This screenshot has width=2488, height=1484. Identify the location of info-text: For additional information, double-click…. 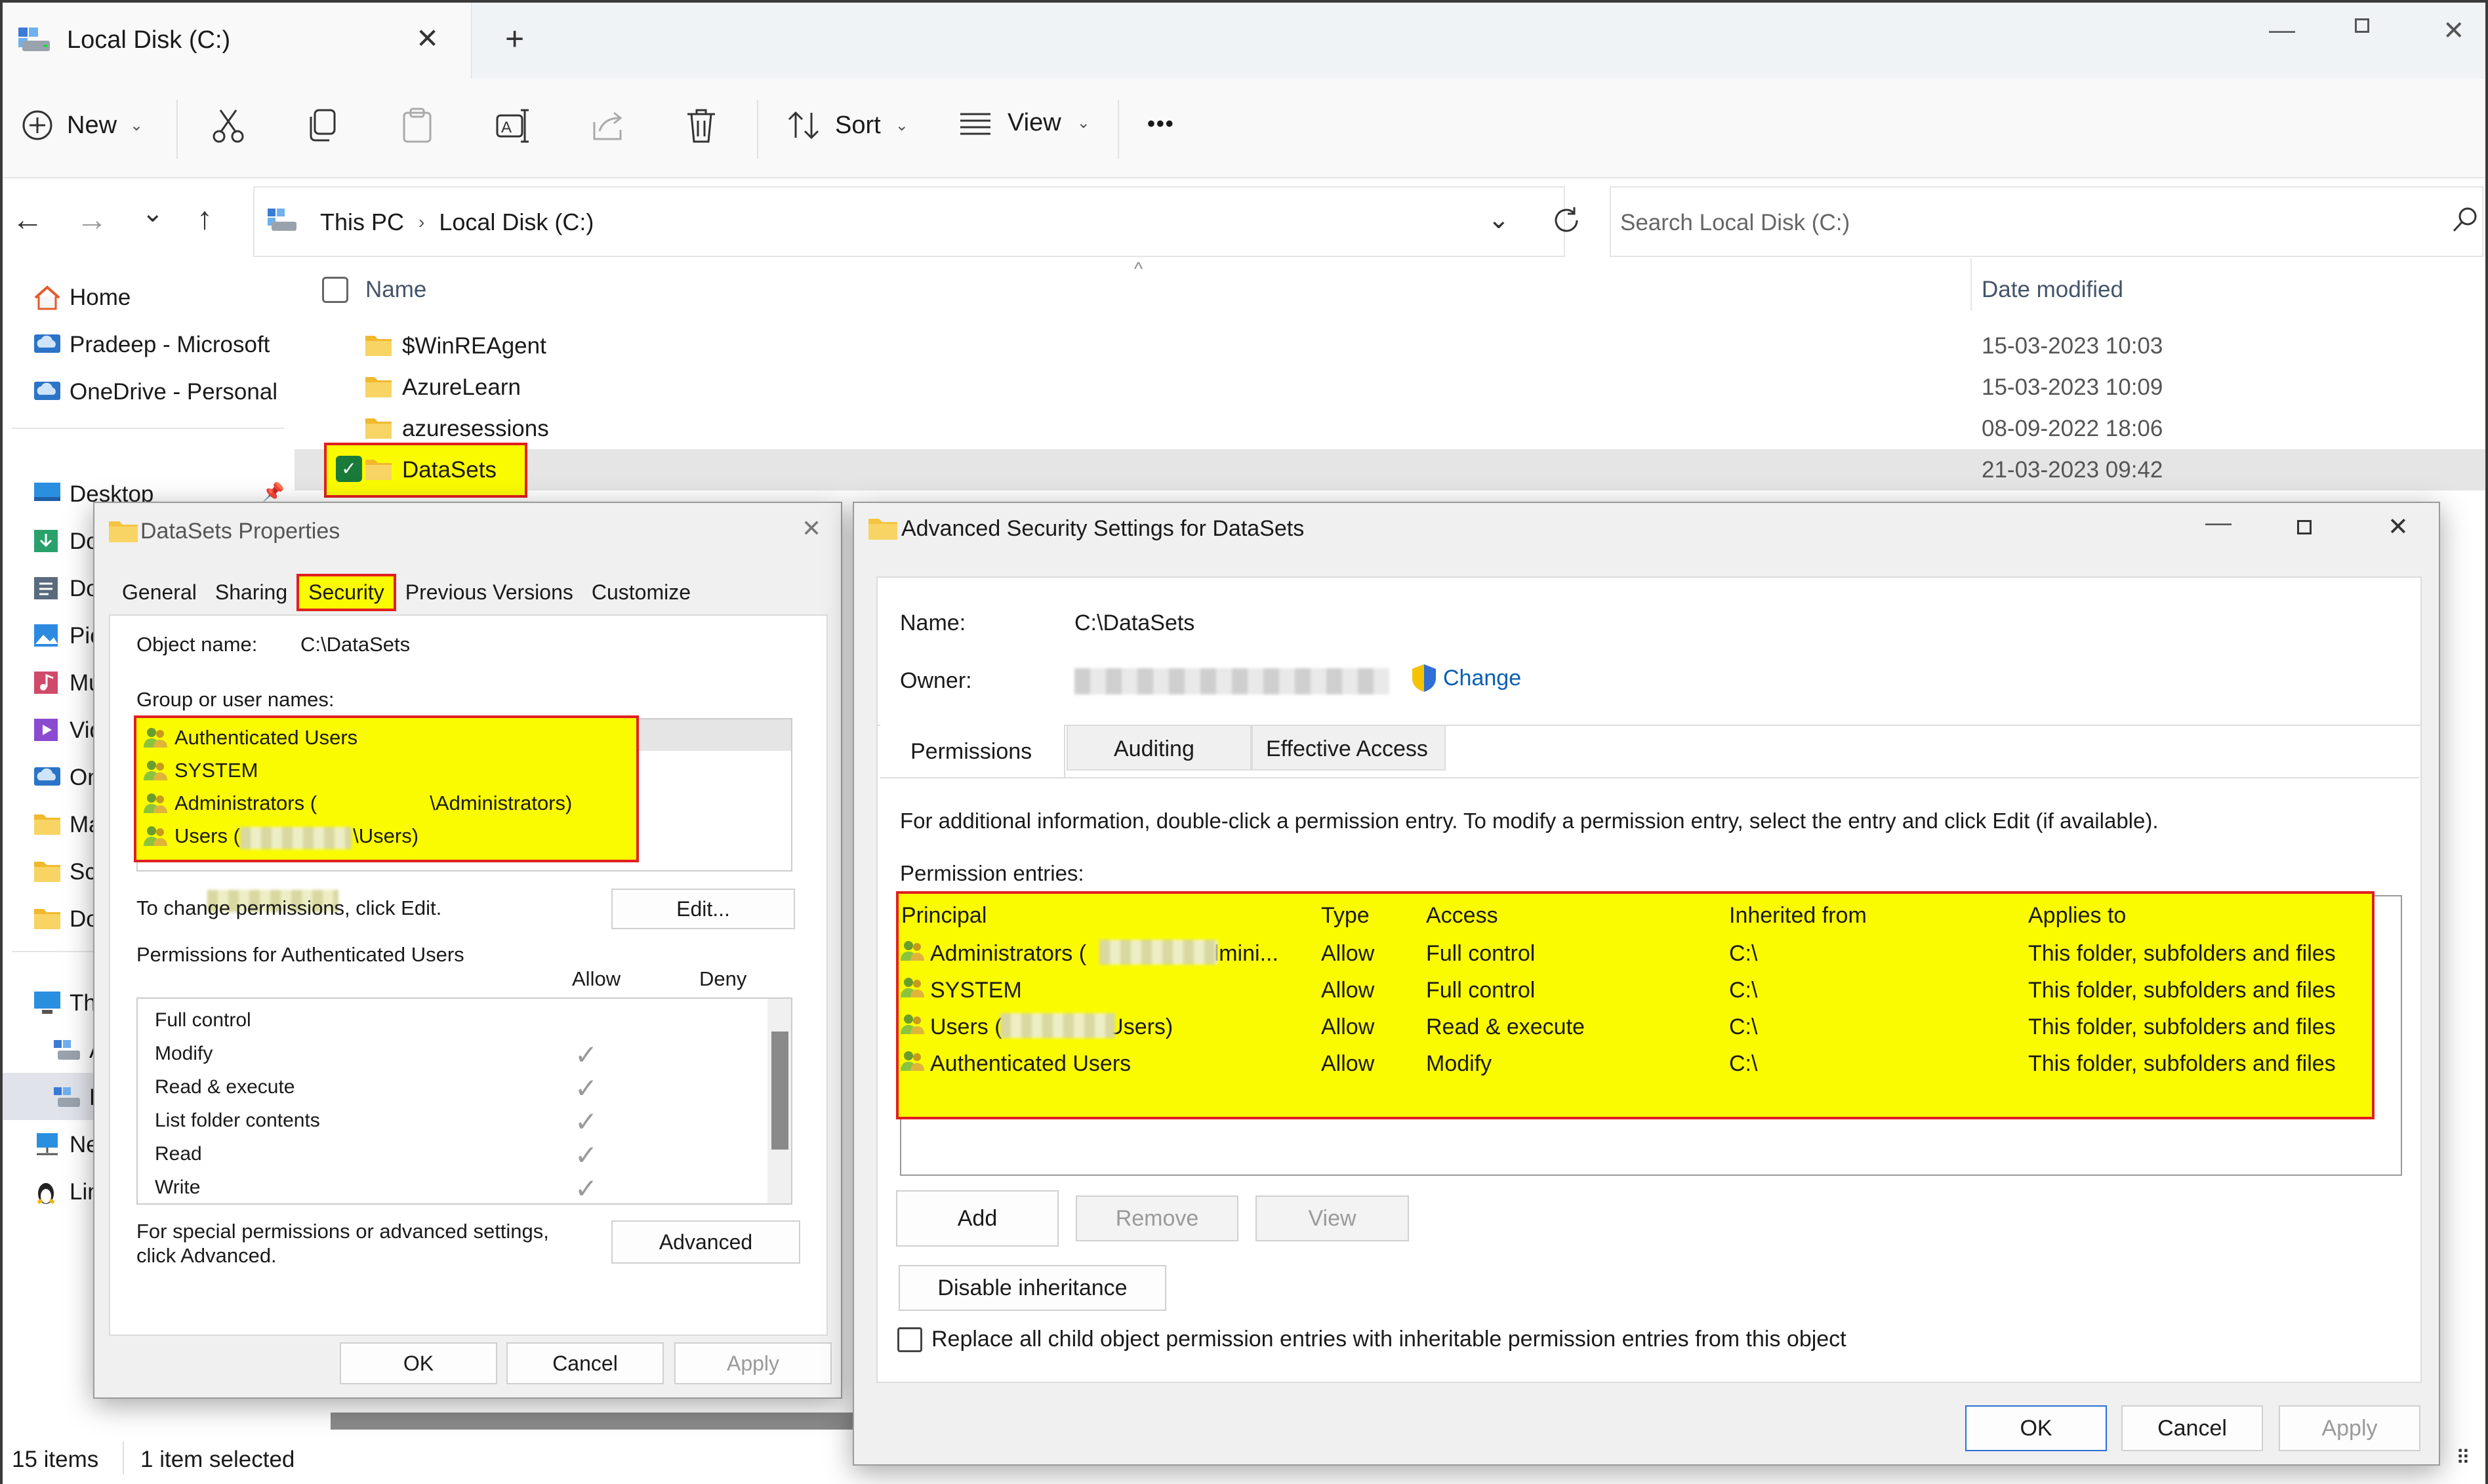
(1529, 821).